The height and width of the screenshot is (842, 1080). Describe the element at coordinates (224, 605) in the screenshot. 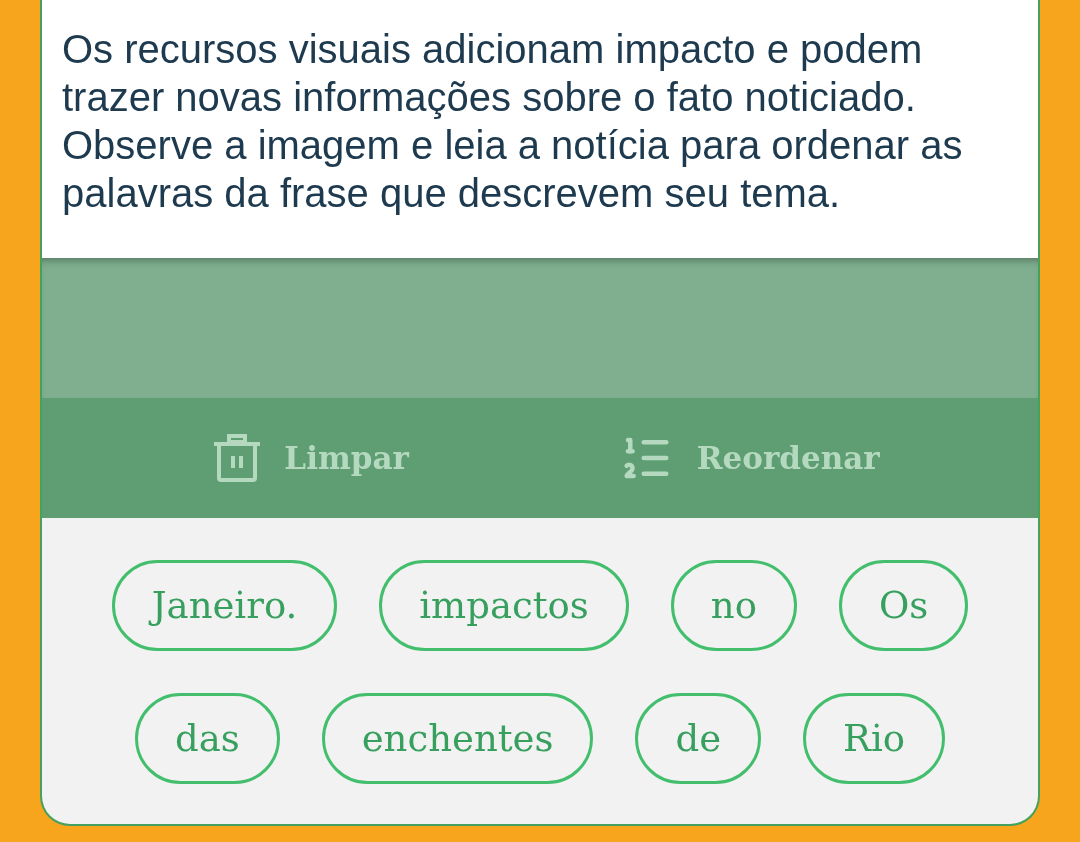

I see `word-chip: Janeiro.` at that location.